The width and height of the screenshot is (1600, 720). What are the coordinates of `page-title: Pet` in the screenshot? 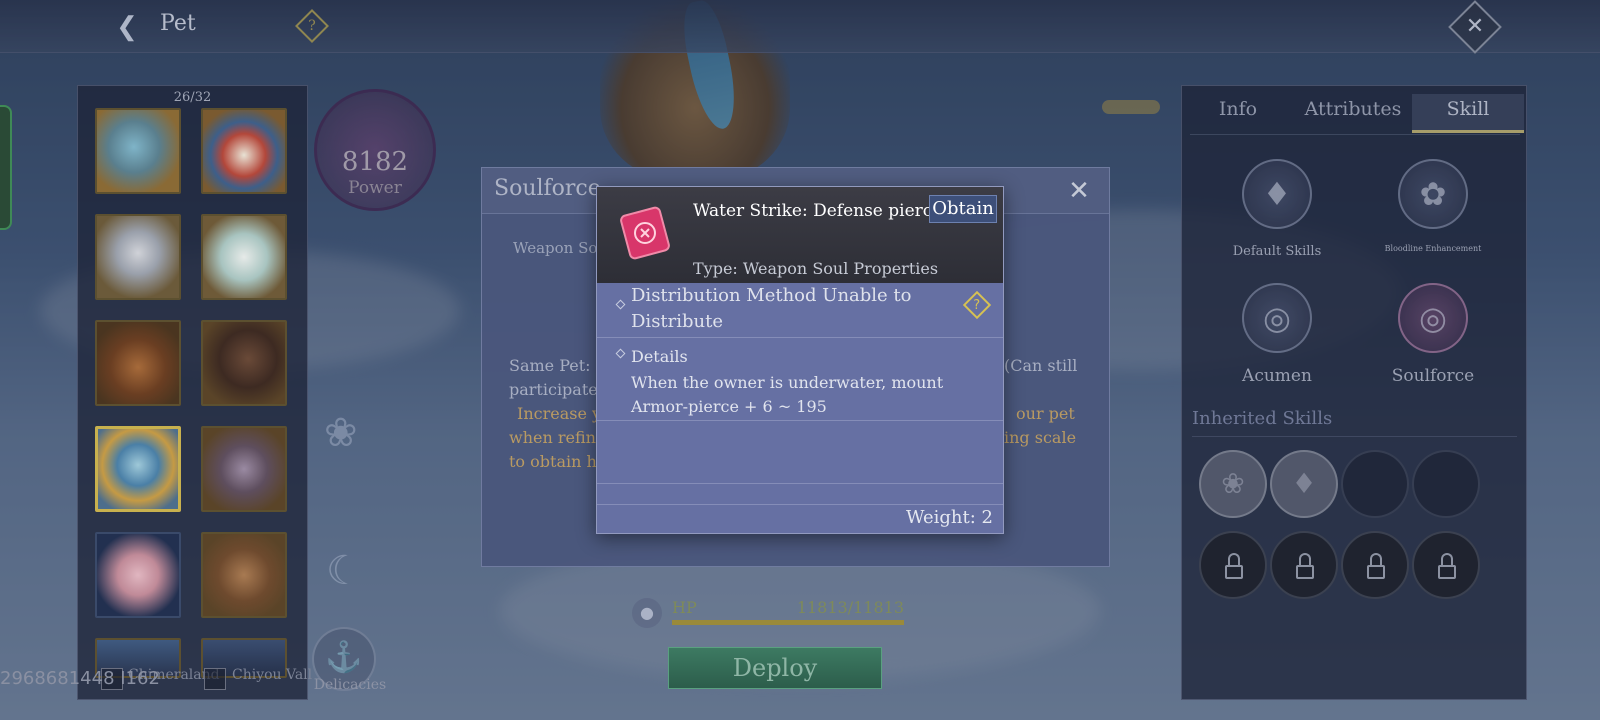 It's located at (178, 23).